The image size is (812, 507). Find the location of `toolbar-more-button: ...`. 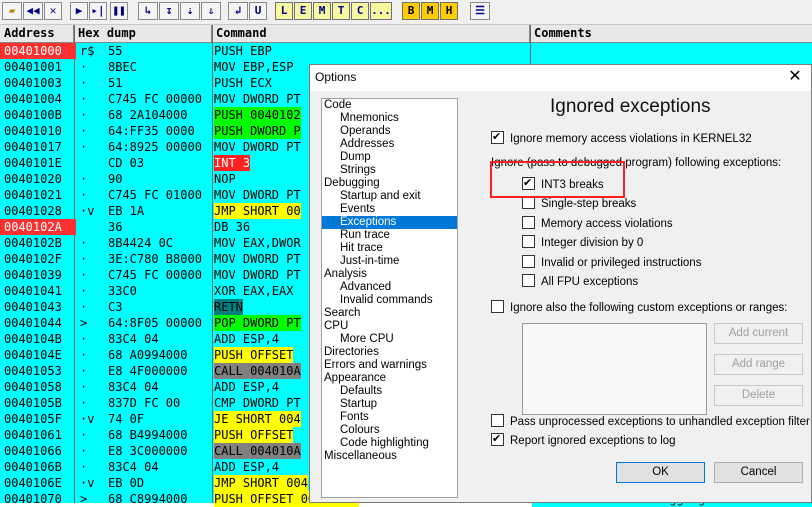

toolbar-more-button: ... is located at coordinates (381, 11).